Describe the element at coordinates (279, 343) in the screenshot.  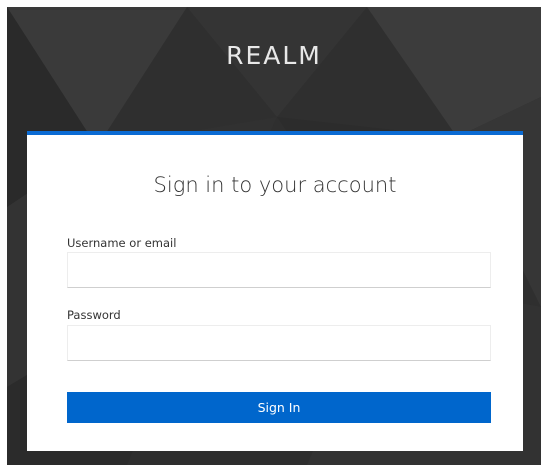
I see `password-input` at that location.